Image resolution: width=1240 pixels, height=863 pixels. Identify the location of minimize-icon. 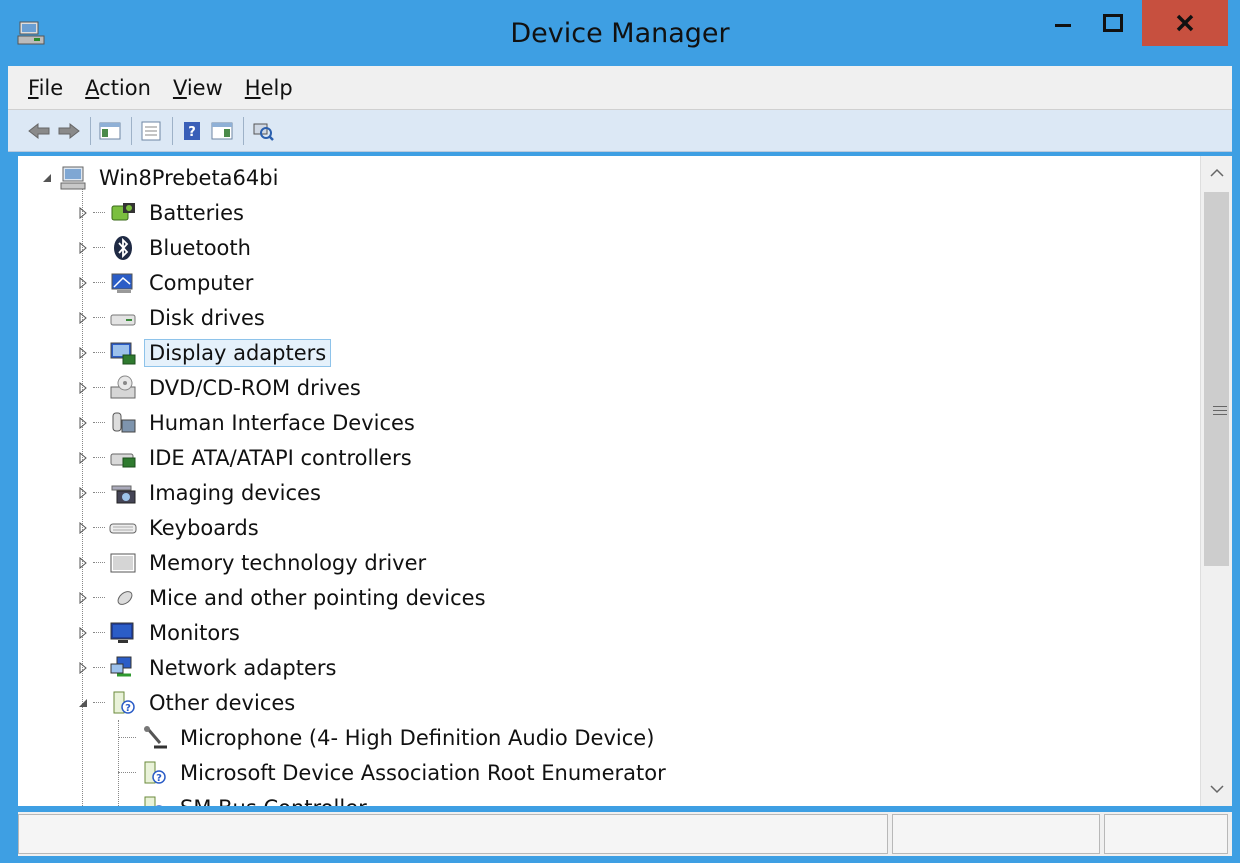
(1063, 25).